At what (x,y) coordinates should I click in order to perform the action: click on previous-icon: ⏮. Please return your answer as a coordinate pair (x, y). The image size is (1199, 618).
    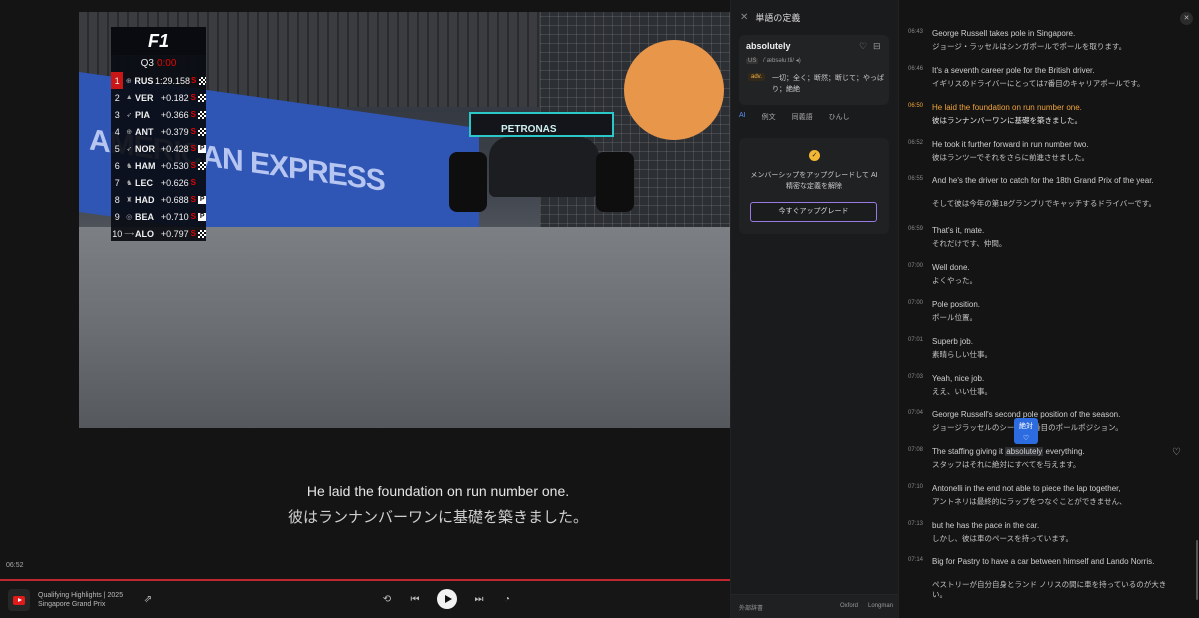
    Looking at the image, I should click on (415, 599).